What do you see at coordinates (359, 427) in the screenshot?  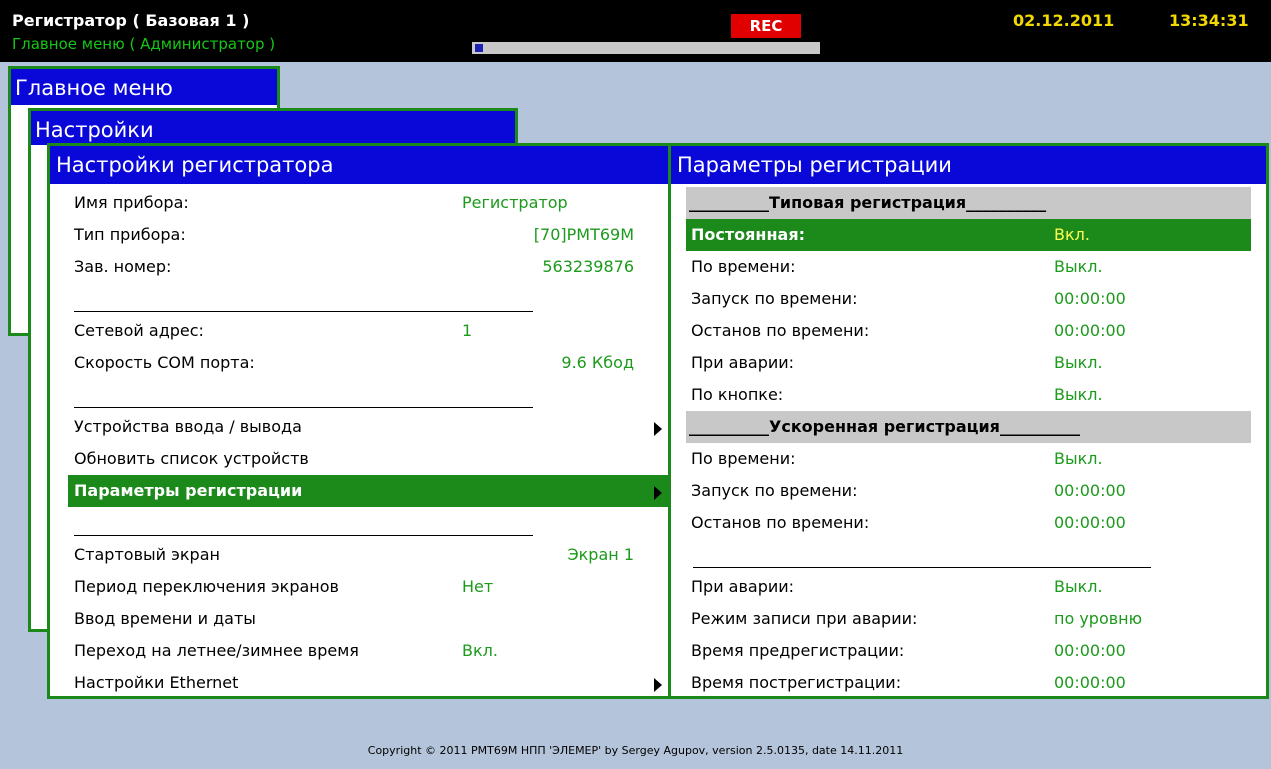 I see `menu-item: Устройства ввода / вывода` at bounding box center [359, 427].